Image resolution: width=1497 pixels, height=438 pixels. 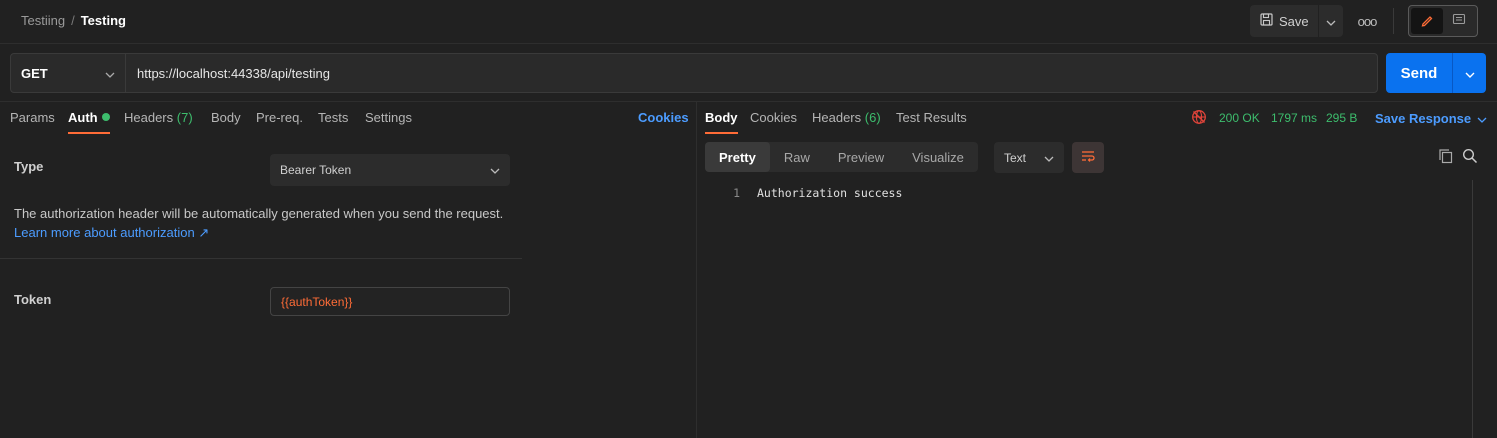 I want to click on tab-label: Tests, so click(x=333, y=117).